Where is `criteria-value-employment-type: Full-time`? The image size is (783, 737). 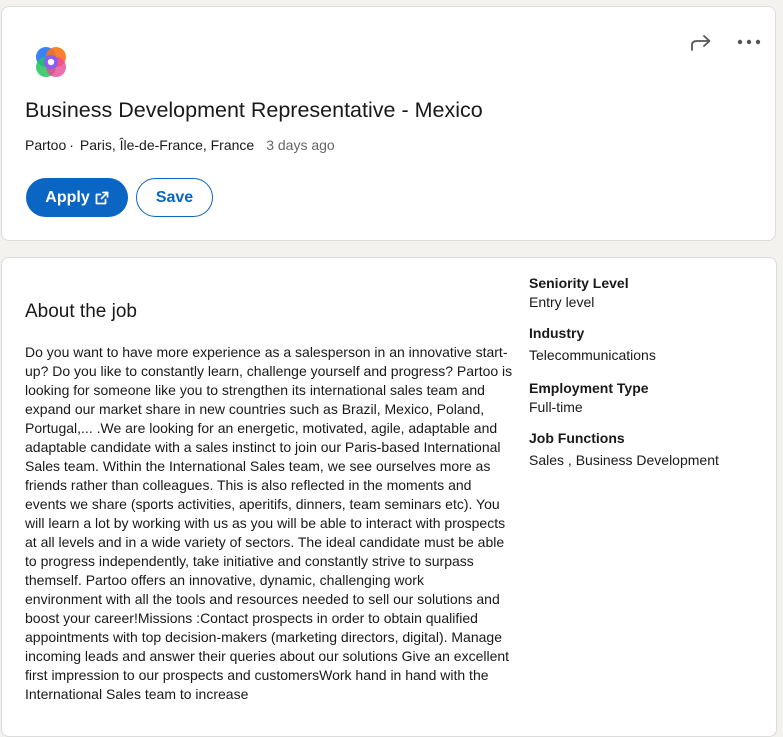
criteria-value-employment-type: Full-time is located at coordinates (556, 407).